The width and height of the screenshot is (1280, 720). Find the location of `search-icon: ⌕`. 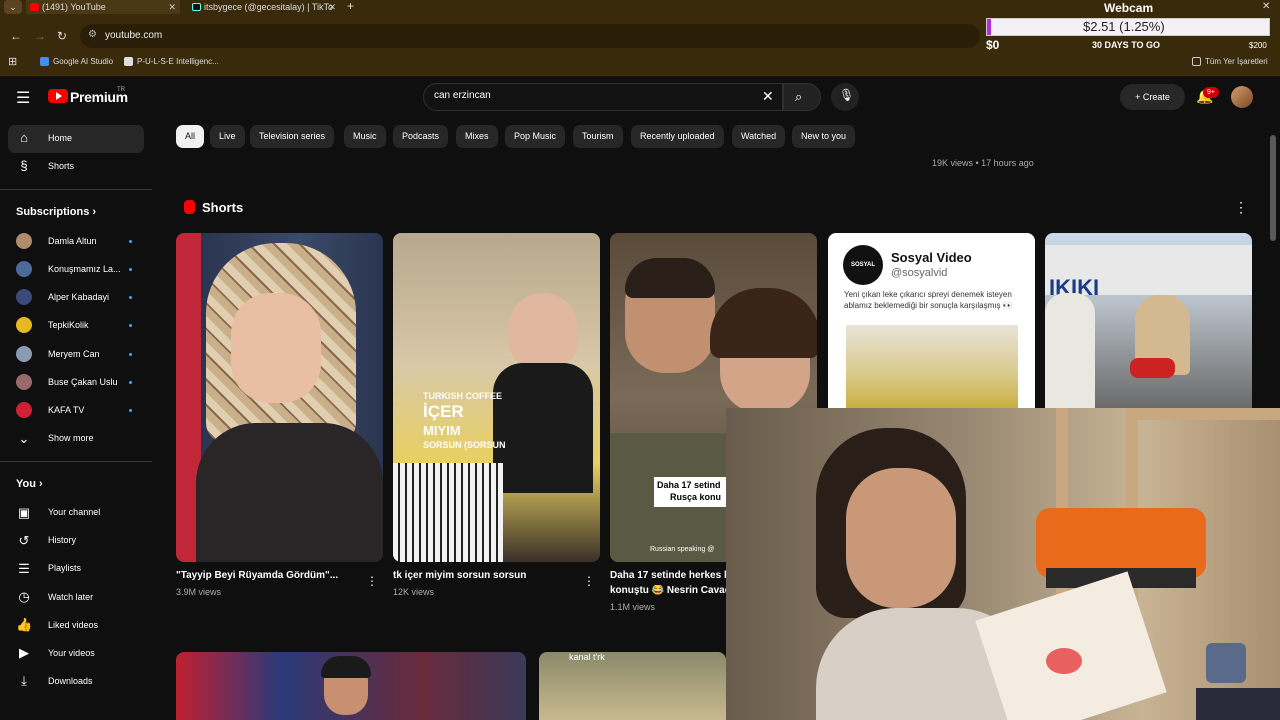

search-icon: ⌕ is located at coordinates (799, 96).